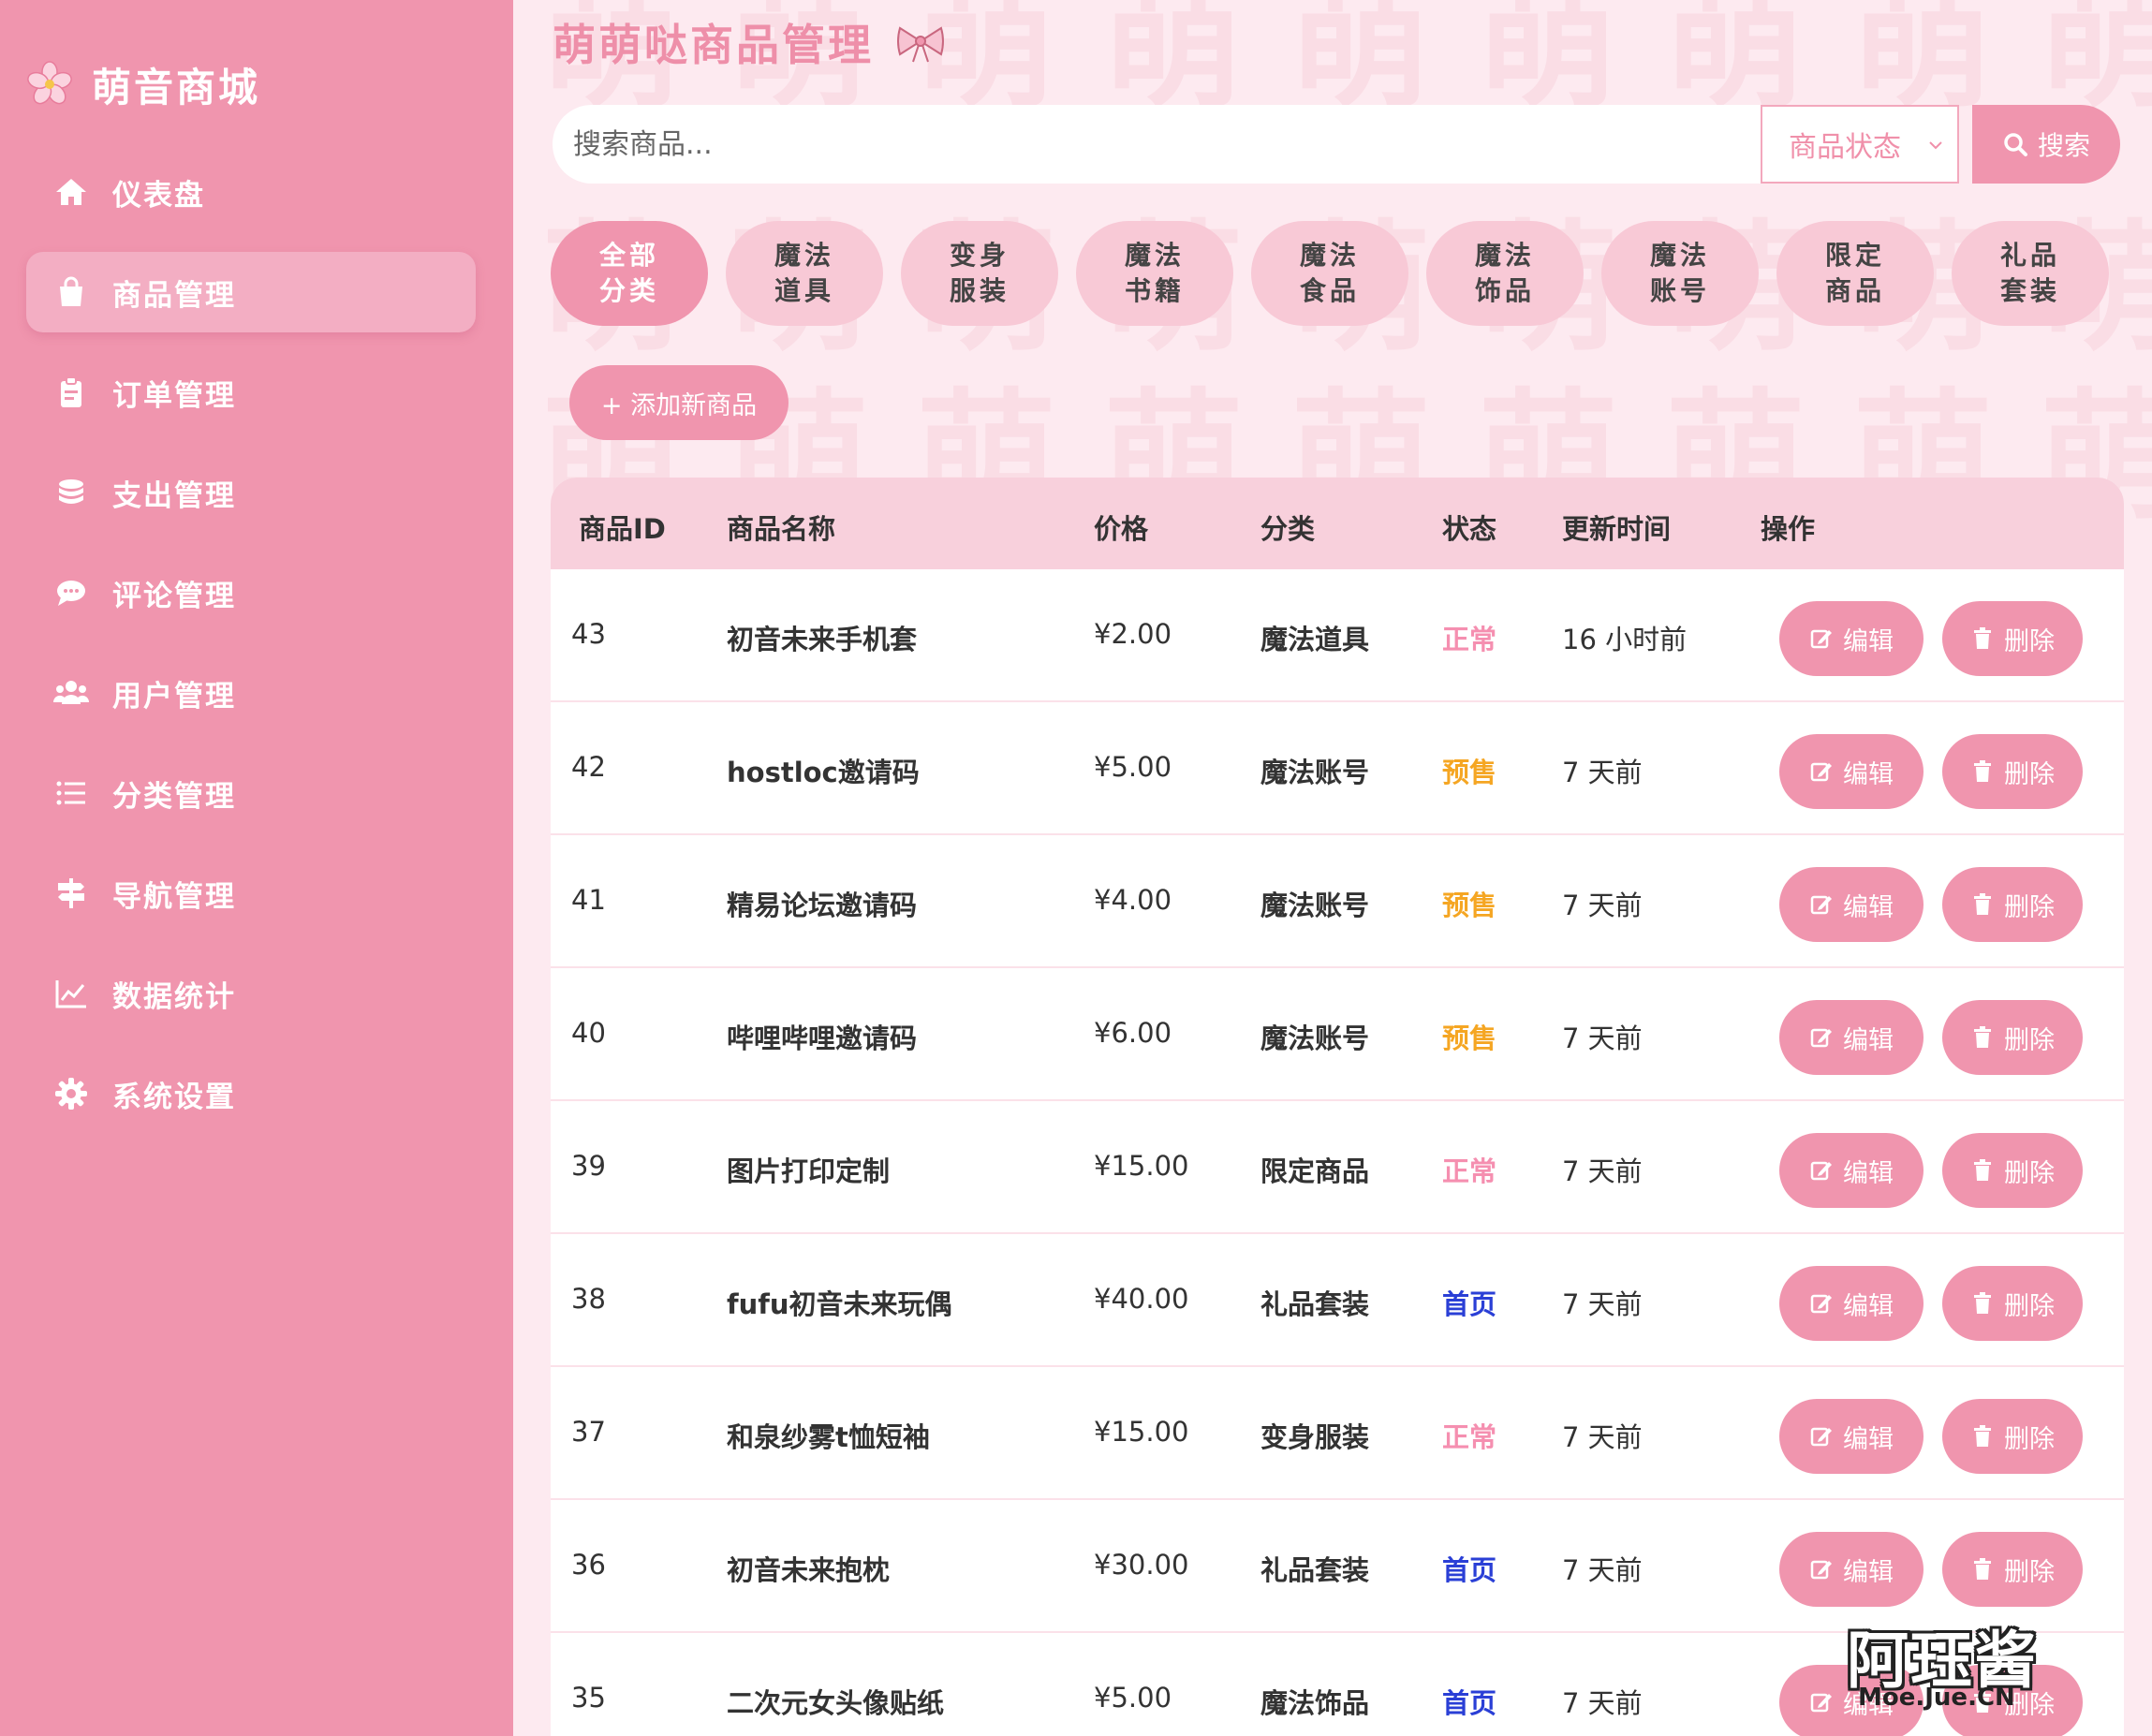  I want to click on category-pill-accessories: 魔法 饰品, so click(1505, 273).